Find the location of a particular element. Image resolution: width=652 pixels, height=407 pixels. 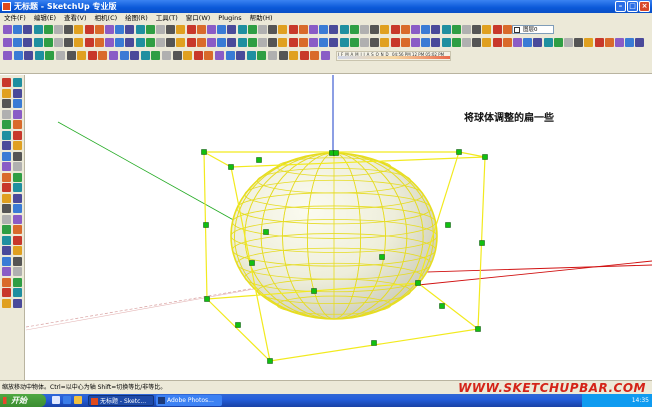

folder-icon is located at coordinates (78, 400).